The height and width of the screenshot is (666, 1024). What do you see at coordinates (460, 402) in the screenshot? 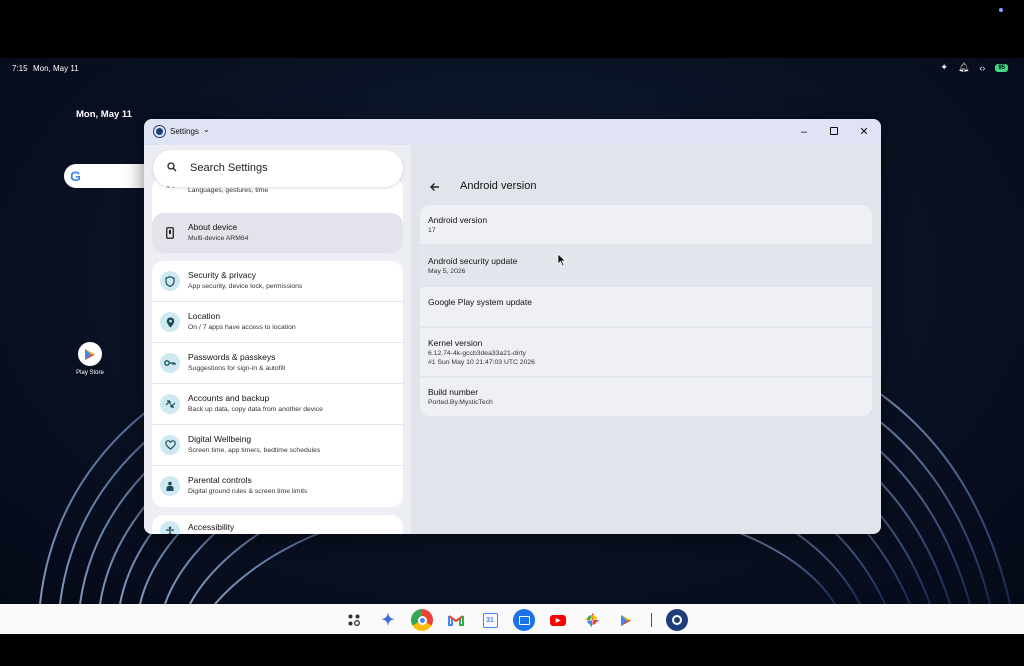
I see `info-row-value: Ported.By.MysticTech` at bounding box center [460, 402].